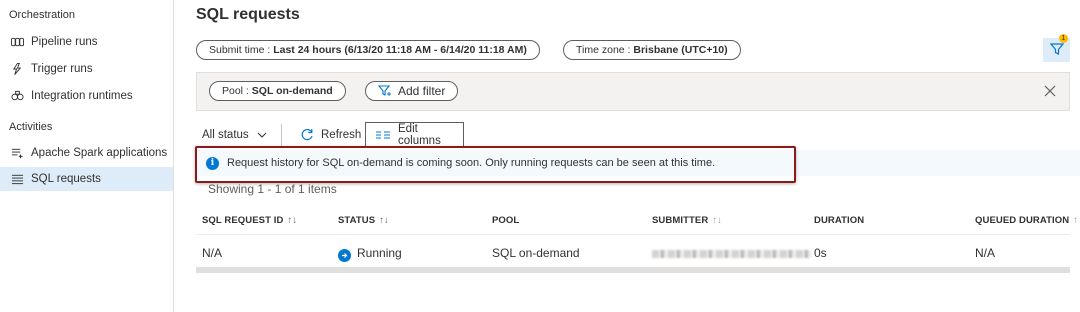  I want to click on submit-time-label: Submit time :, so click(241, 50).